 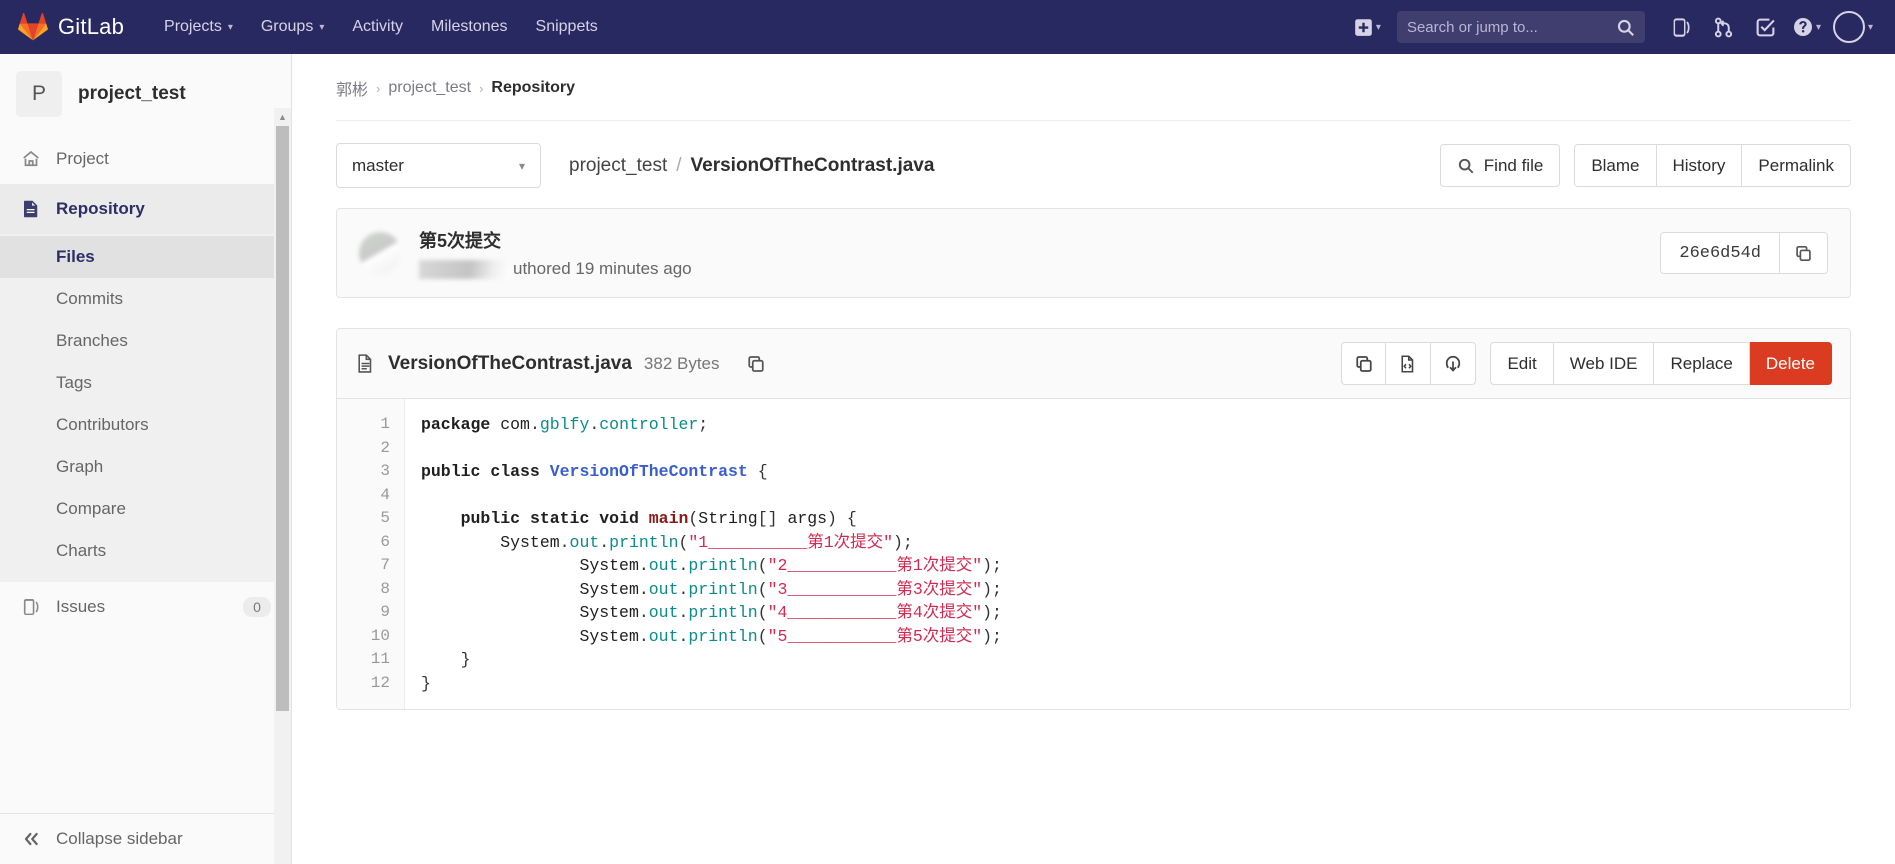 What do you see at coordinates (1702, 363) in the screenshot?
I see `replace-button: Replace` at bounding box center [1702, 363].